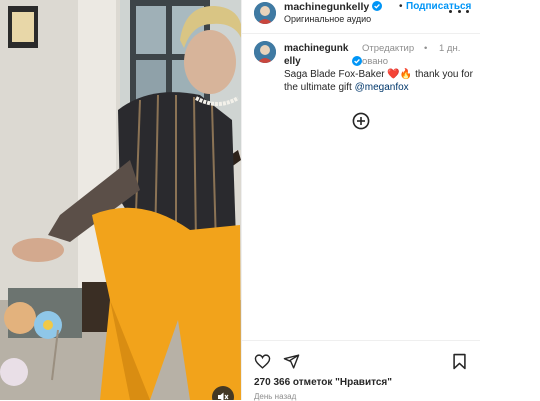 The height and width of the screenshot is (401, 540). What do you see at coordinates (316, 55) in the screenshot?
I see `caption-username-text: machinegunkelly` at bounding box center [316, 55].